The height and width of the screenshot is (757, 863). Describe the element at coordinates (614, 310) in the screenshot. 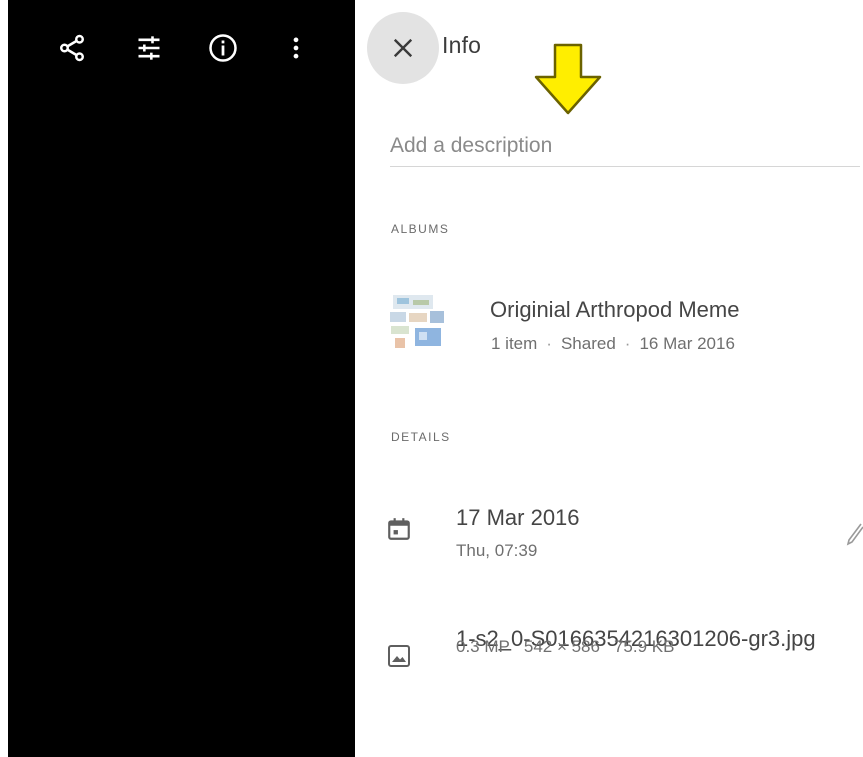

I see `album-name: Originial Arthropod Meme` at that location.